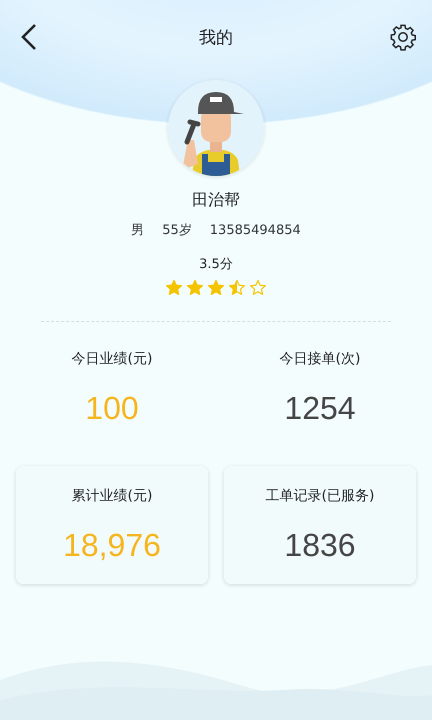 The height and width of the screenshot is (720, 432). What do you see at coordinates (112, 495) in the screenshot?
I see `stat-label: 累计业绩(元)` at bounding box center [112, 495].